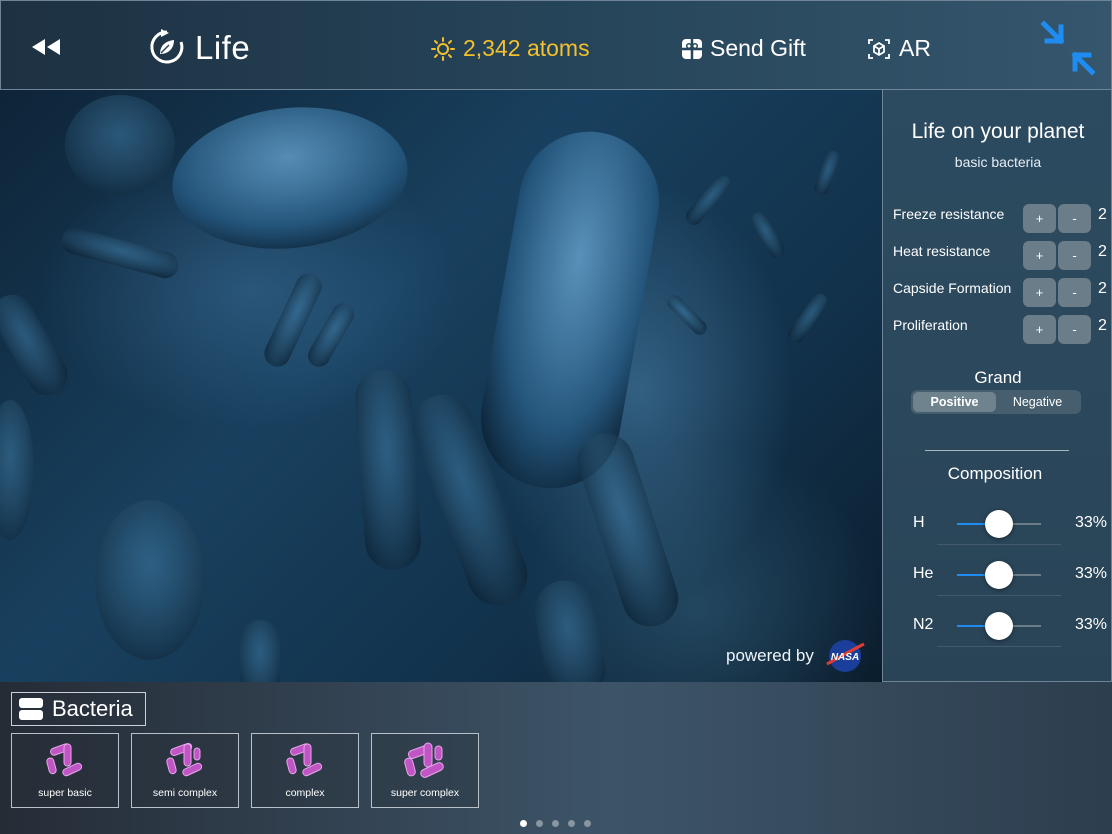 This screenshot has width=1112, height=834. Describe the element at coordinates (1001, 253) in the screenshot. I see `trait-heat-resistance: Heat resistance + - 2` at that location.